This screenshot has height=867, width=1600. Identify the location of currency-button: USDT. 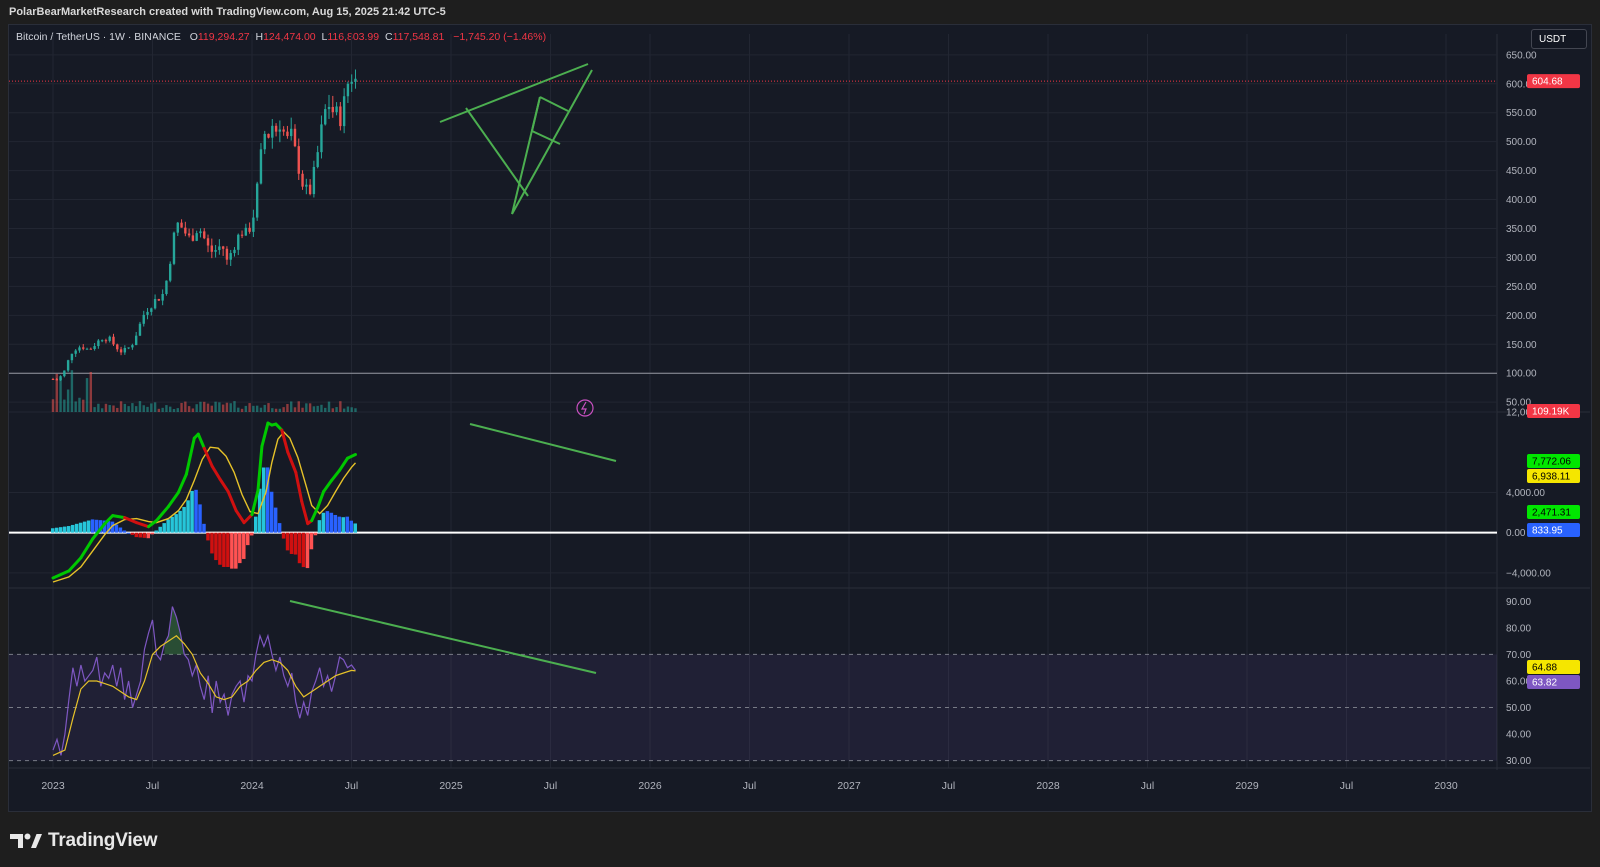
(1559, 39).